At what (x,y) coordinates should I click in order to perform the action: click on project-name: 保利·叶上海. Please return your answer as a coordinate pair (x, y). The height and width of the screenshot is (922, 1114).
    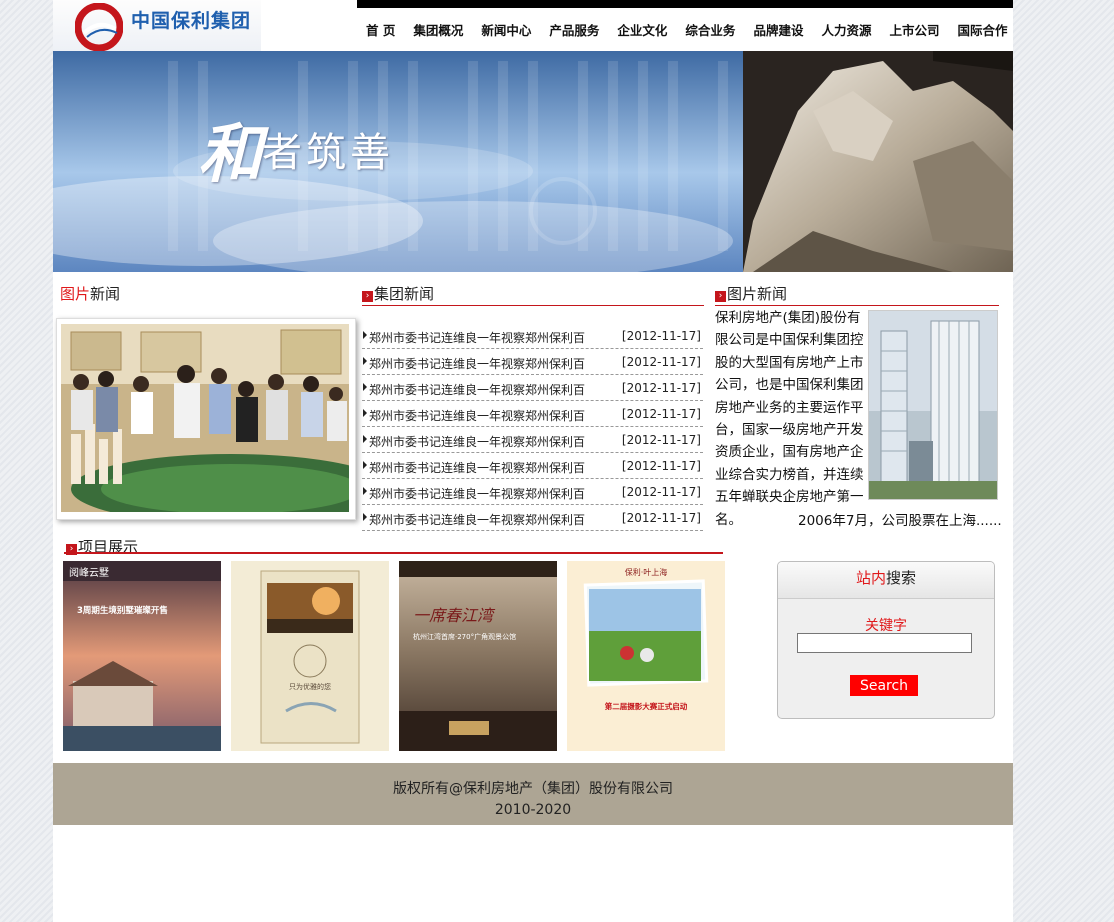
    Looking at the image, I should click on (646, 572).